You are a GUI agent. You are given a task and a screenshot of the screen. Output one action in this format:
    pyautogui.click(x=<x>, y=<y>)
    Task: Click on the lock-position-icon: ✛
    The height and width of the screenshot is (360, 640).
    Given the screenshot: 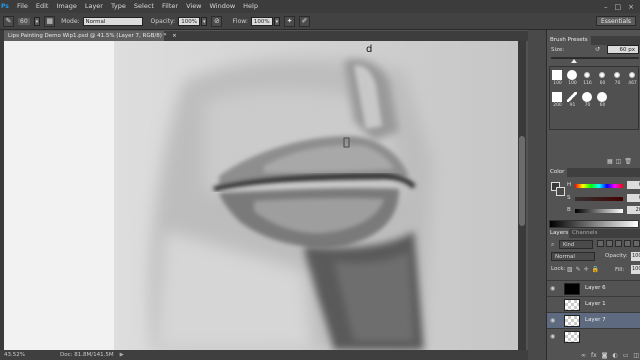 What is the action you would take?
    pyautogui.click(x=586, y=269)
    